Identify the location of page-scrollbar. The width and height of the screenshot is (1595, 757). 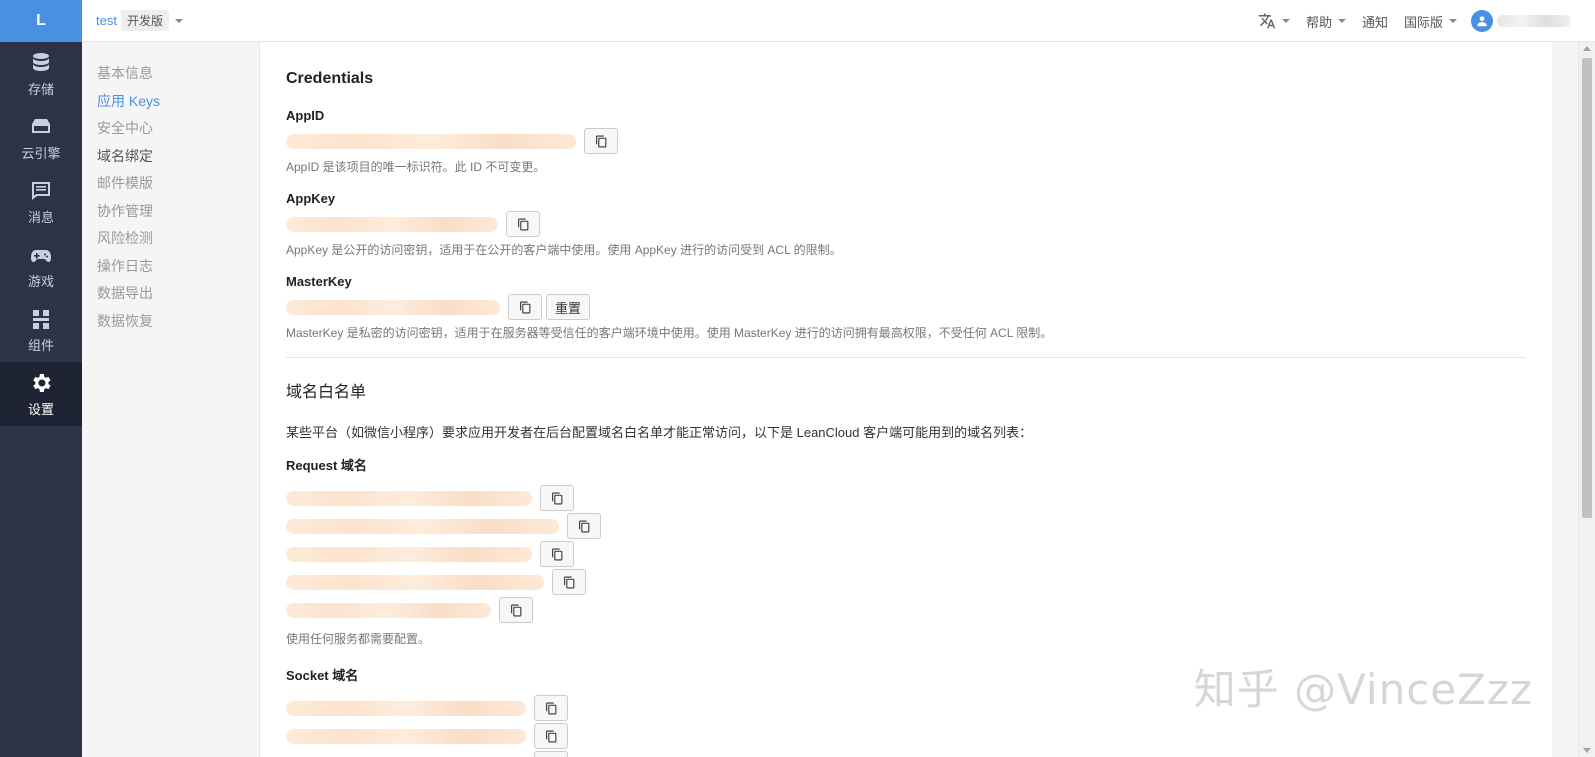
(1586, 399).